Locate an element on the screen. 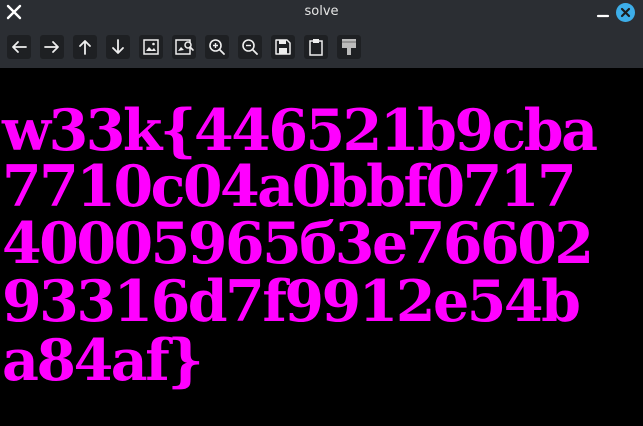 Image resolution: width=643 pixels, height=426 pixels. forward-button is located at coordinates (52, 47).